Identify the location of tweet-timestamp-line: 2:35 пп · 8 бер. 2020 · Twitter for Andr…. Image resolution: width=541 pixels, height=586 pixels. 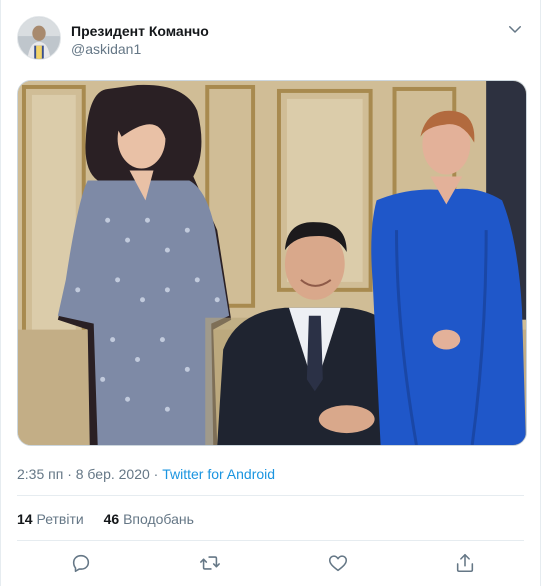
(146, 474).